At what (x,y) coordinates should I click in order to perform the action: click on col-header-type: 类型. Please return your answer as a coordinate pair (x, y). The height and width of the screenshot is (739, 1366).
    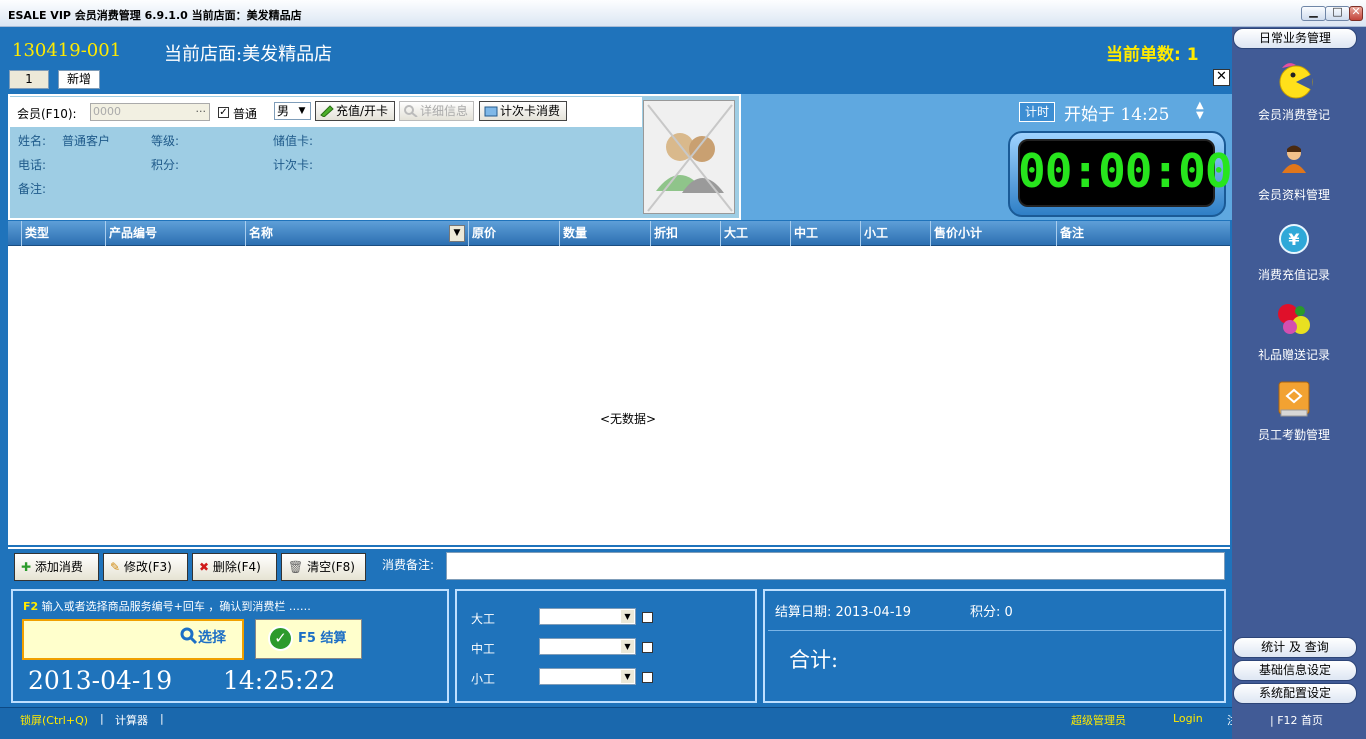
    Looking at the image, I should click on (63, 233).